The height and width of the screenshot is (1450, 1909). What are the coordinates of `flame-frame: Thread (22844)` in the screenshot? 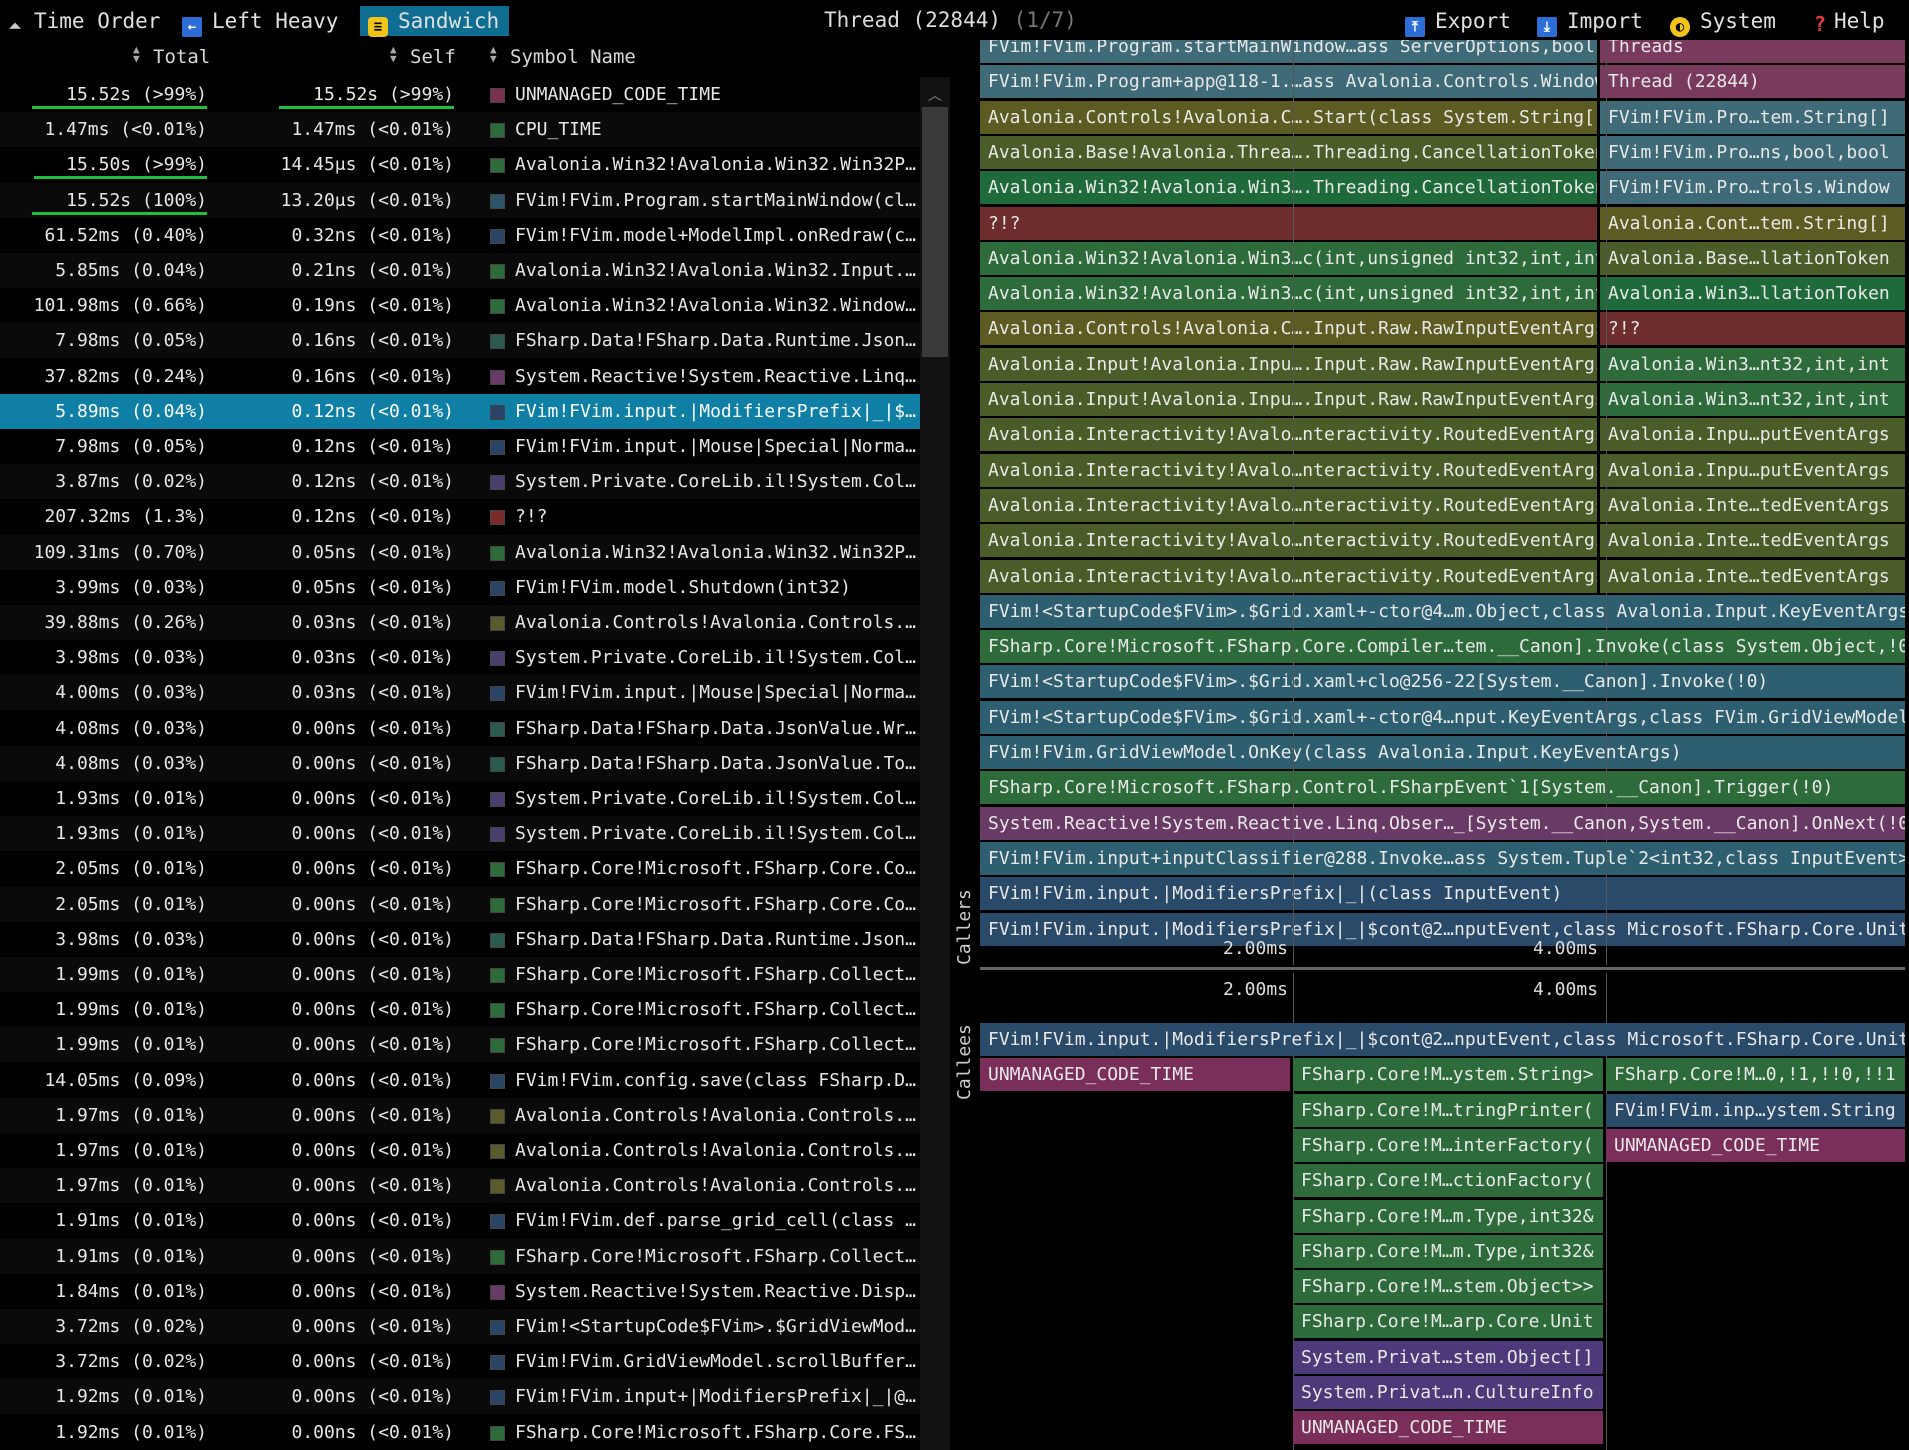 It's located at (1752, 82).